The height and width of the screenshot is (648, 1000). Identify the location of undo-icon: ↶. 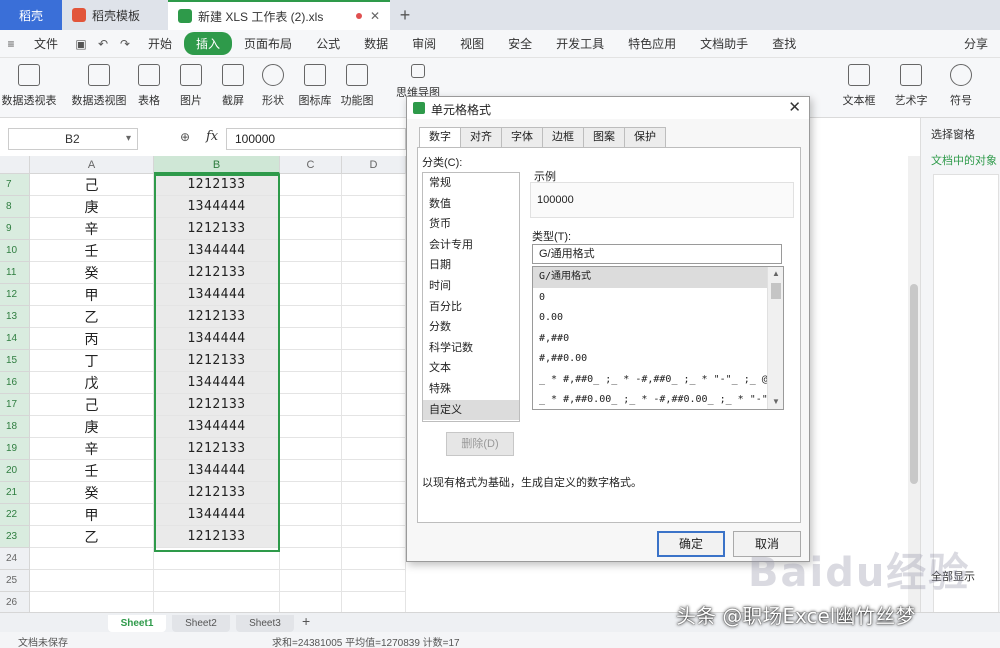
(103, 44).